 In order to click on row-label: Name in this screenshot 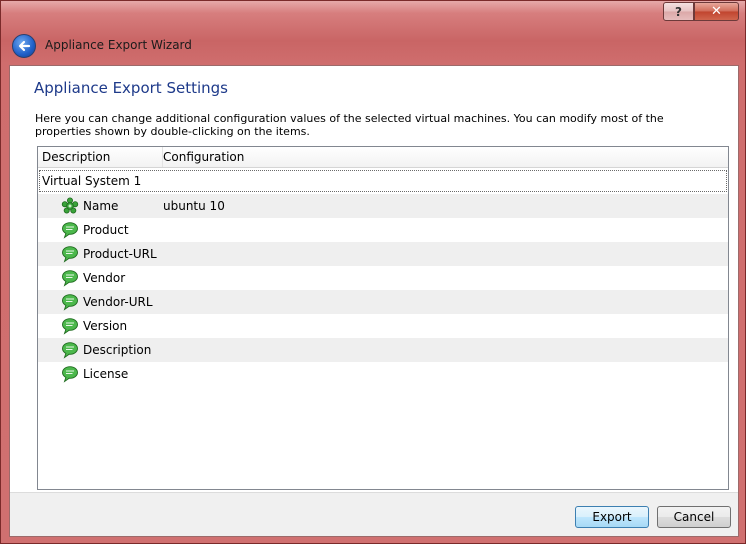, I will do `click(101, 206)`.